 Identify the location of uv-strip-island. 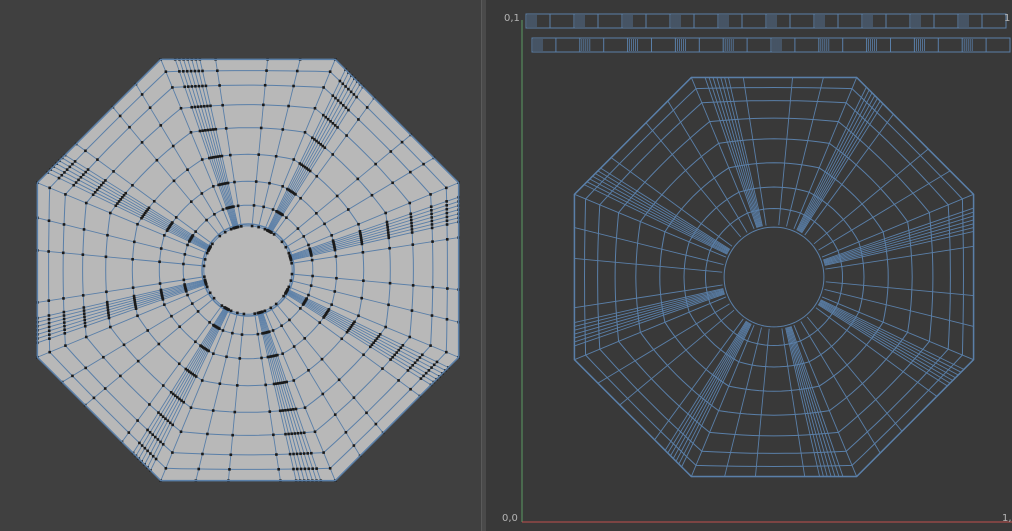
(766, 21).